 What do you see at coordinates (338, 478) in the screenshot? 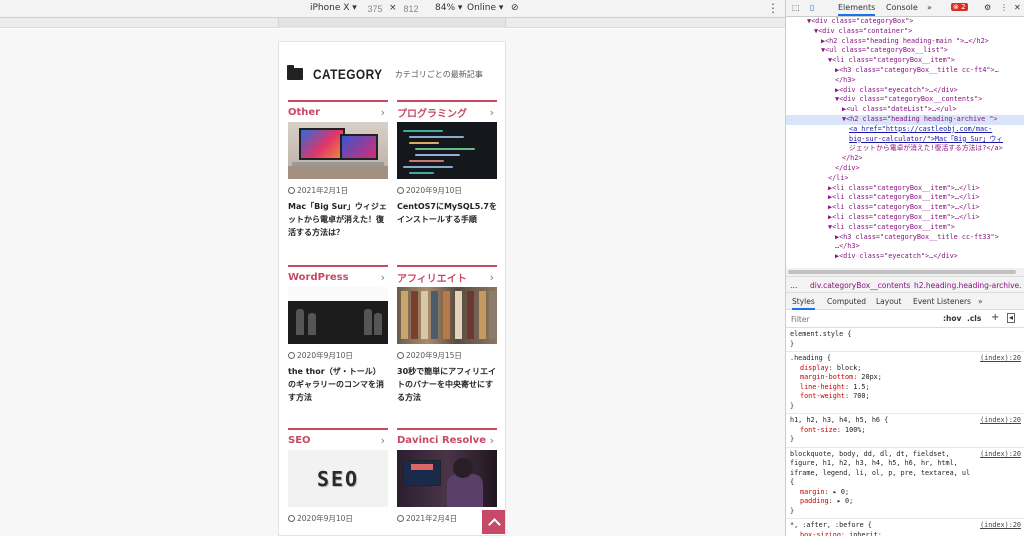
I see `article-thumbnail: SEO` at bounding box center [338, 478].